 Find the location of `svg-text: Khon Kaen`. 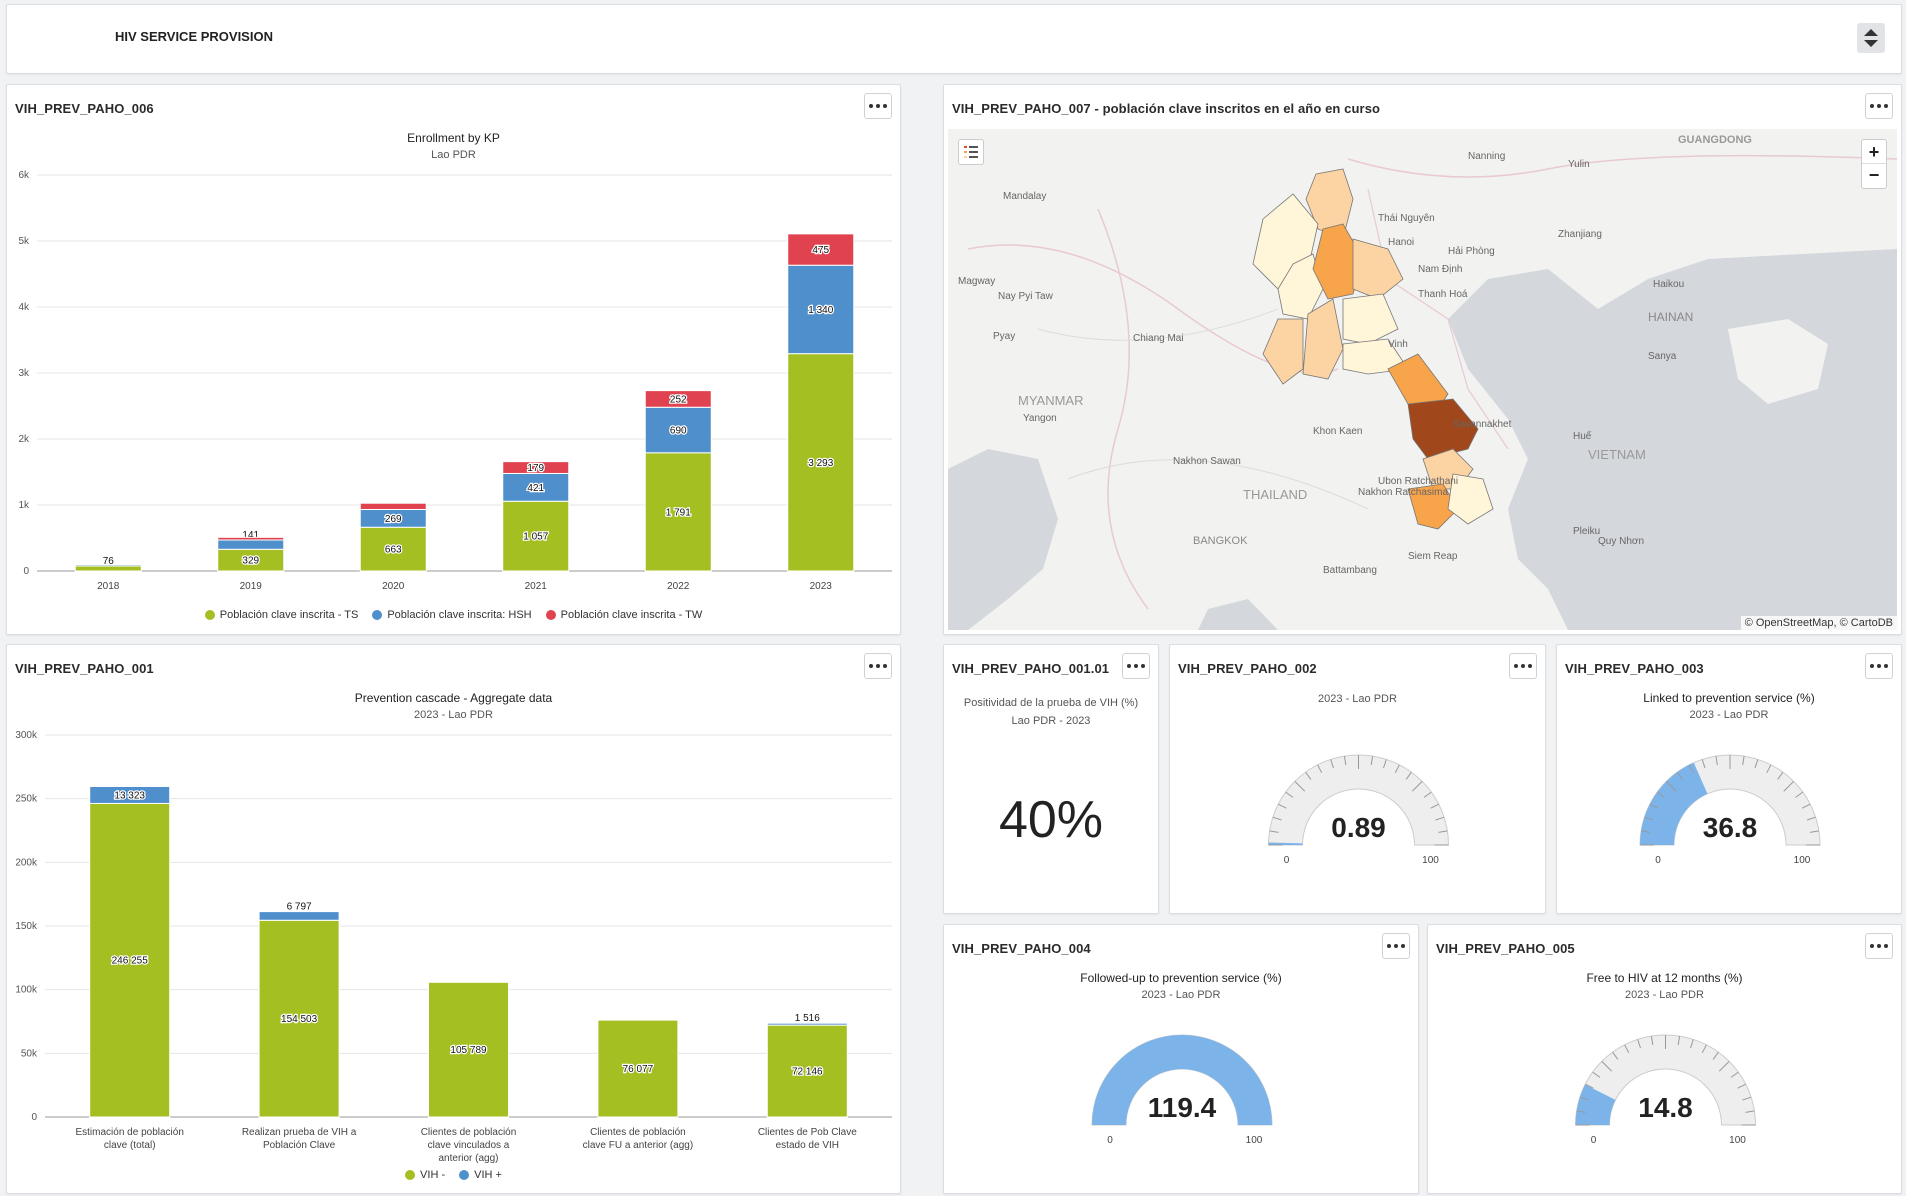

svg-text: Khon Kaen is located at coordinates (1338, 431).